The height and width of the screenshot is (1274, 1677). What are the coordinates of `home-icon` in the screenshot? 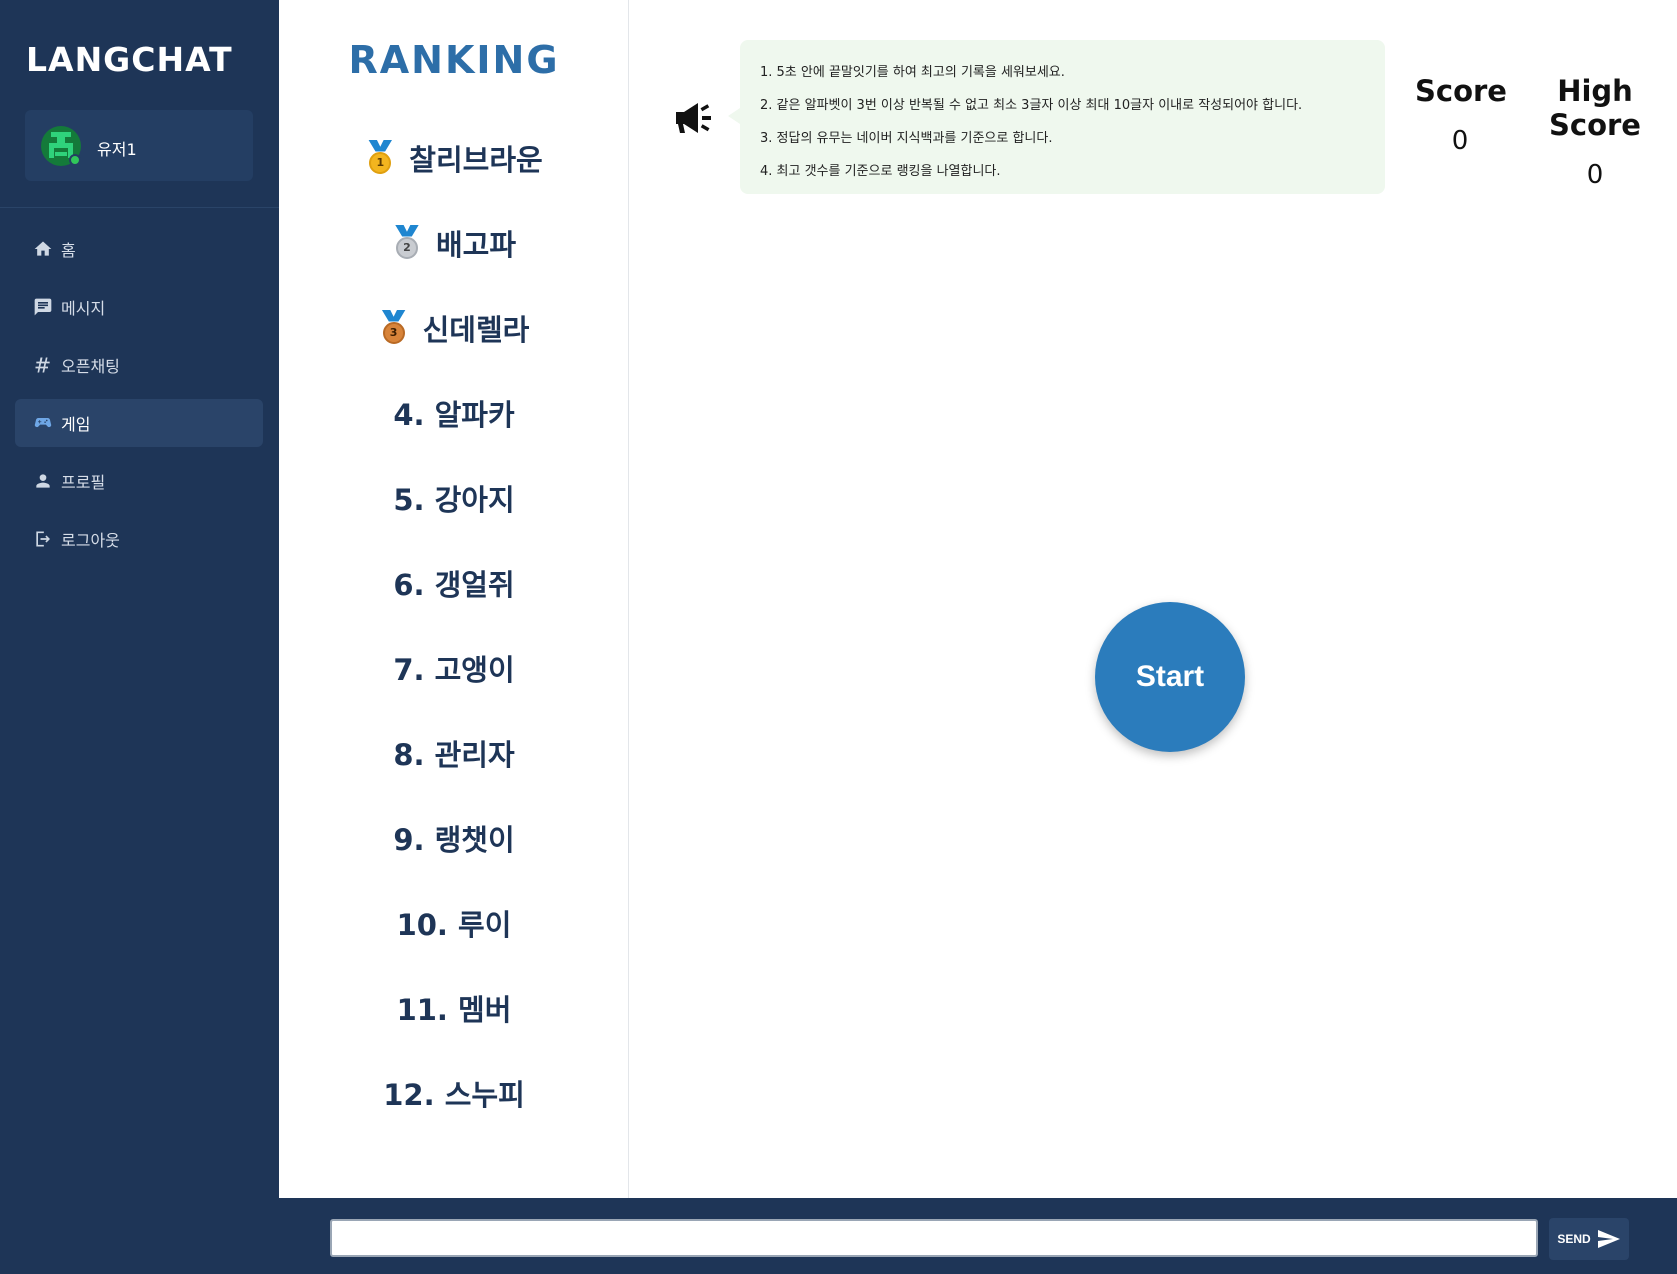 It's located at (43, 249).